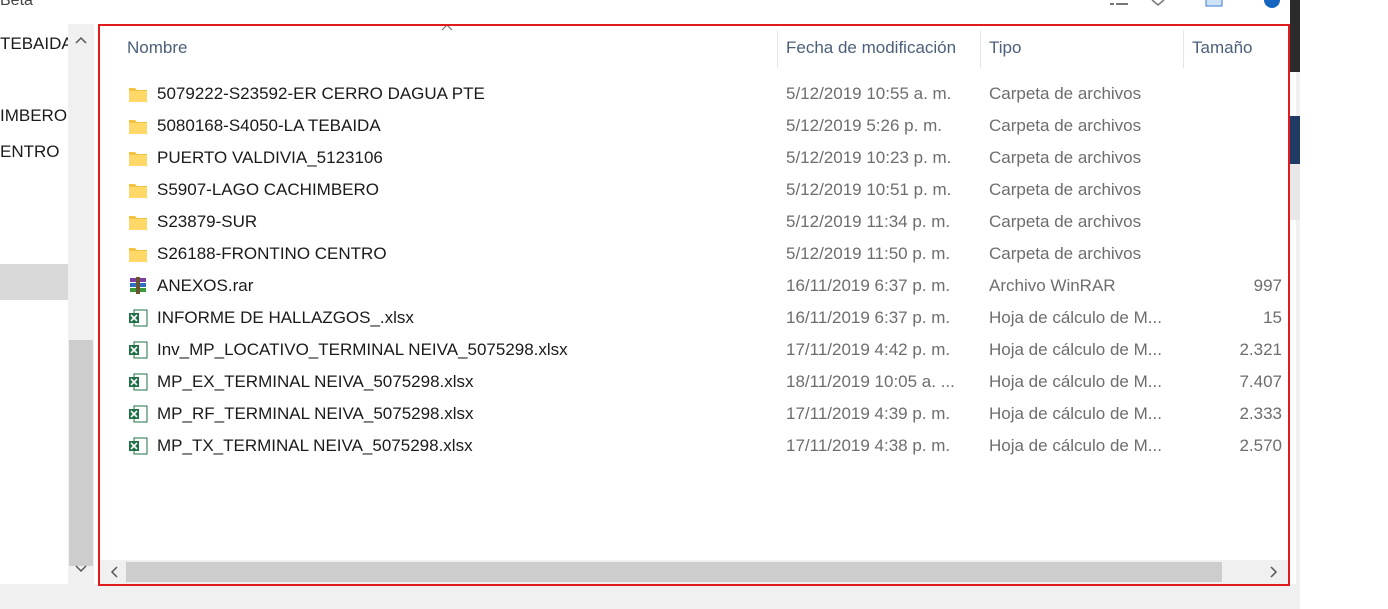 The width and height of the screenshot is (1388, 609). What do you see at coordinates (1295, 192) in the screenshot?
I see `background-window-gray` at bounding box center [1295, 192].